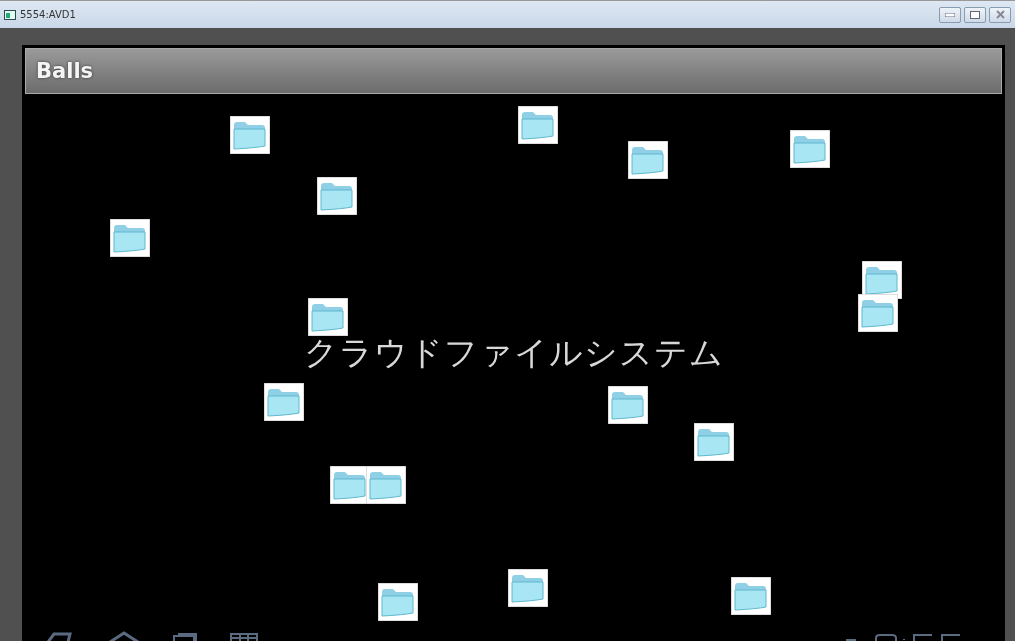 This screenshot has width=1015, height=641. Describe the element at coordinates (48, 14) in the screenshot. I see `window-title: 5554:AVD1` at that location.